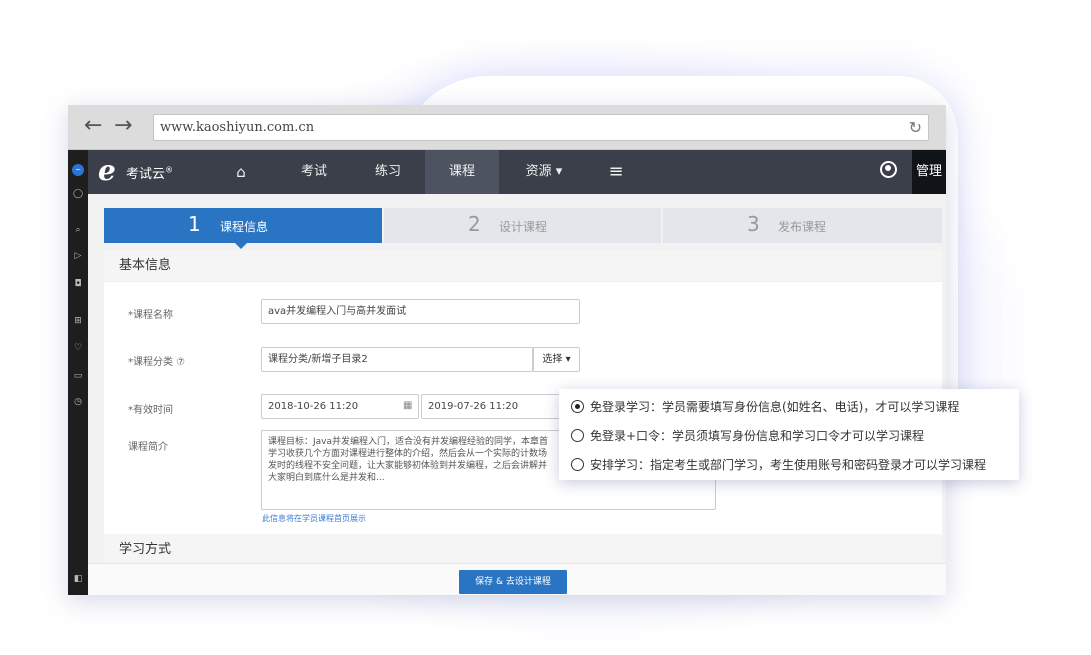  Describe the element at coordinates (150, 315) in the screenshot. I see `course-name-label: *课程名称` at that location.